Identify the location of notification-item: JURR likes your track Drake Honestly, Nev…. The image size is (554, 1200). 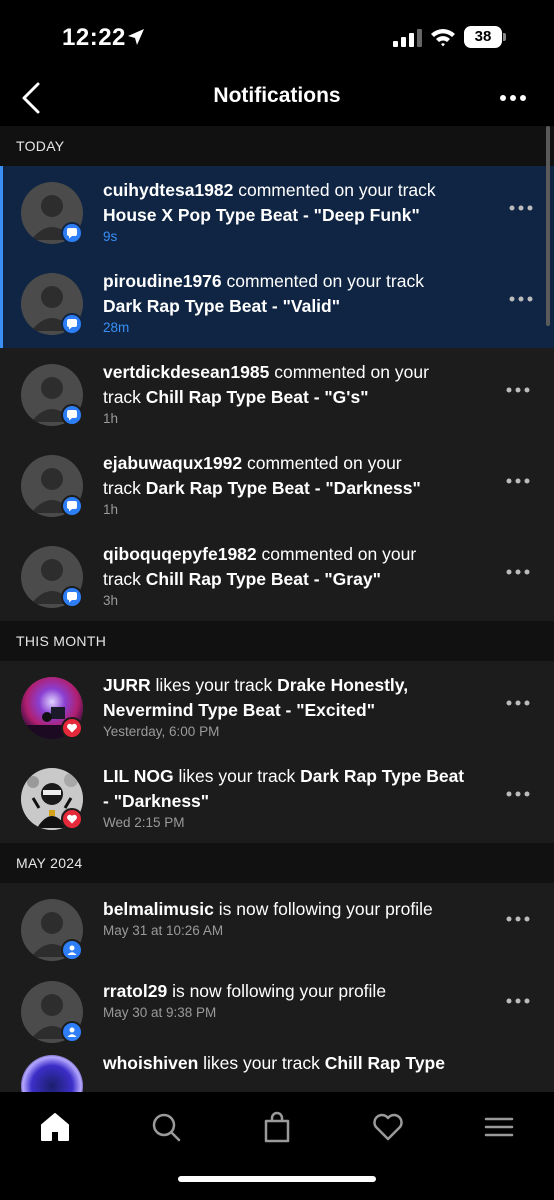
(277, 706).